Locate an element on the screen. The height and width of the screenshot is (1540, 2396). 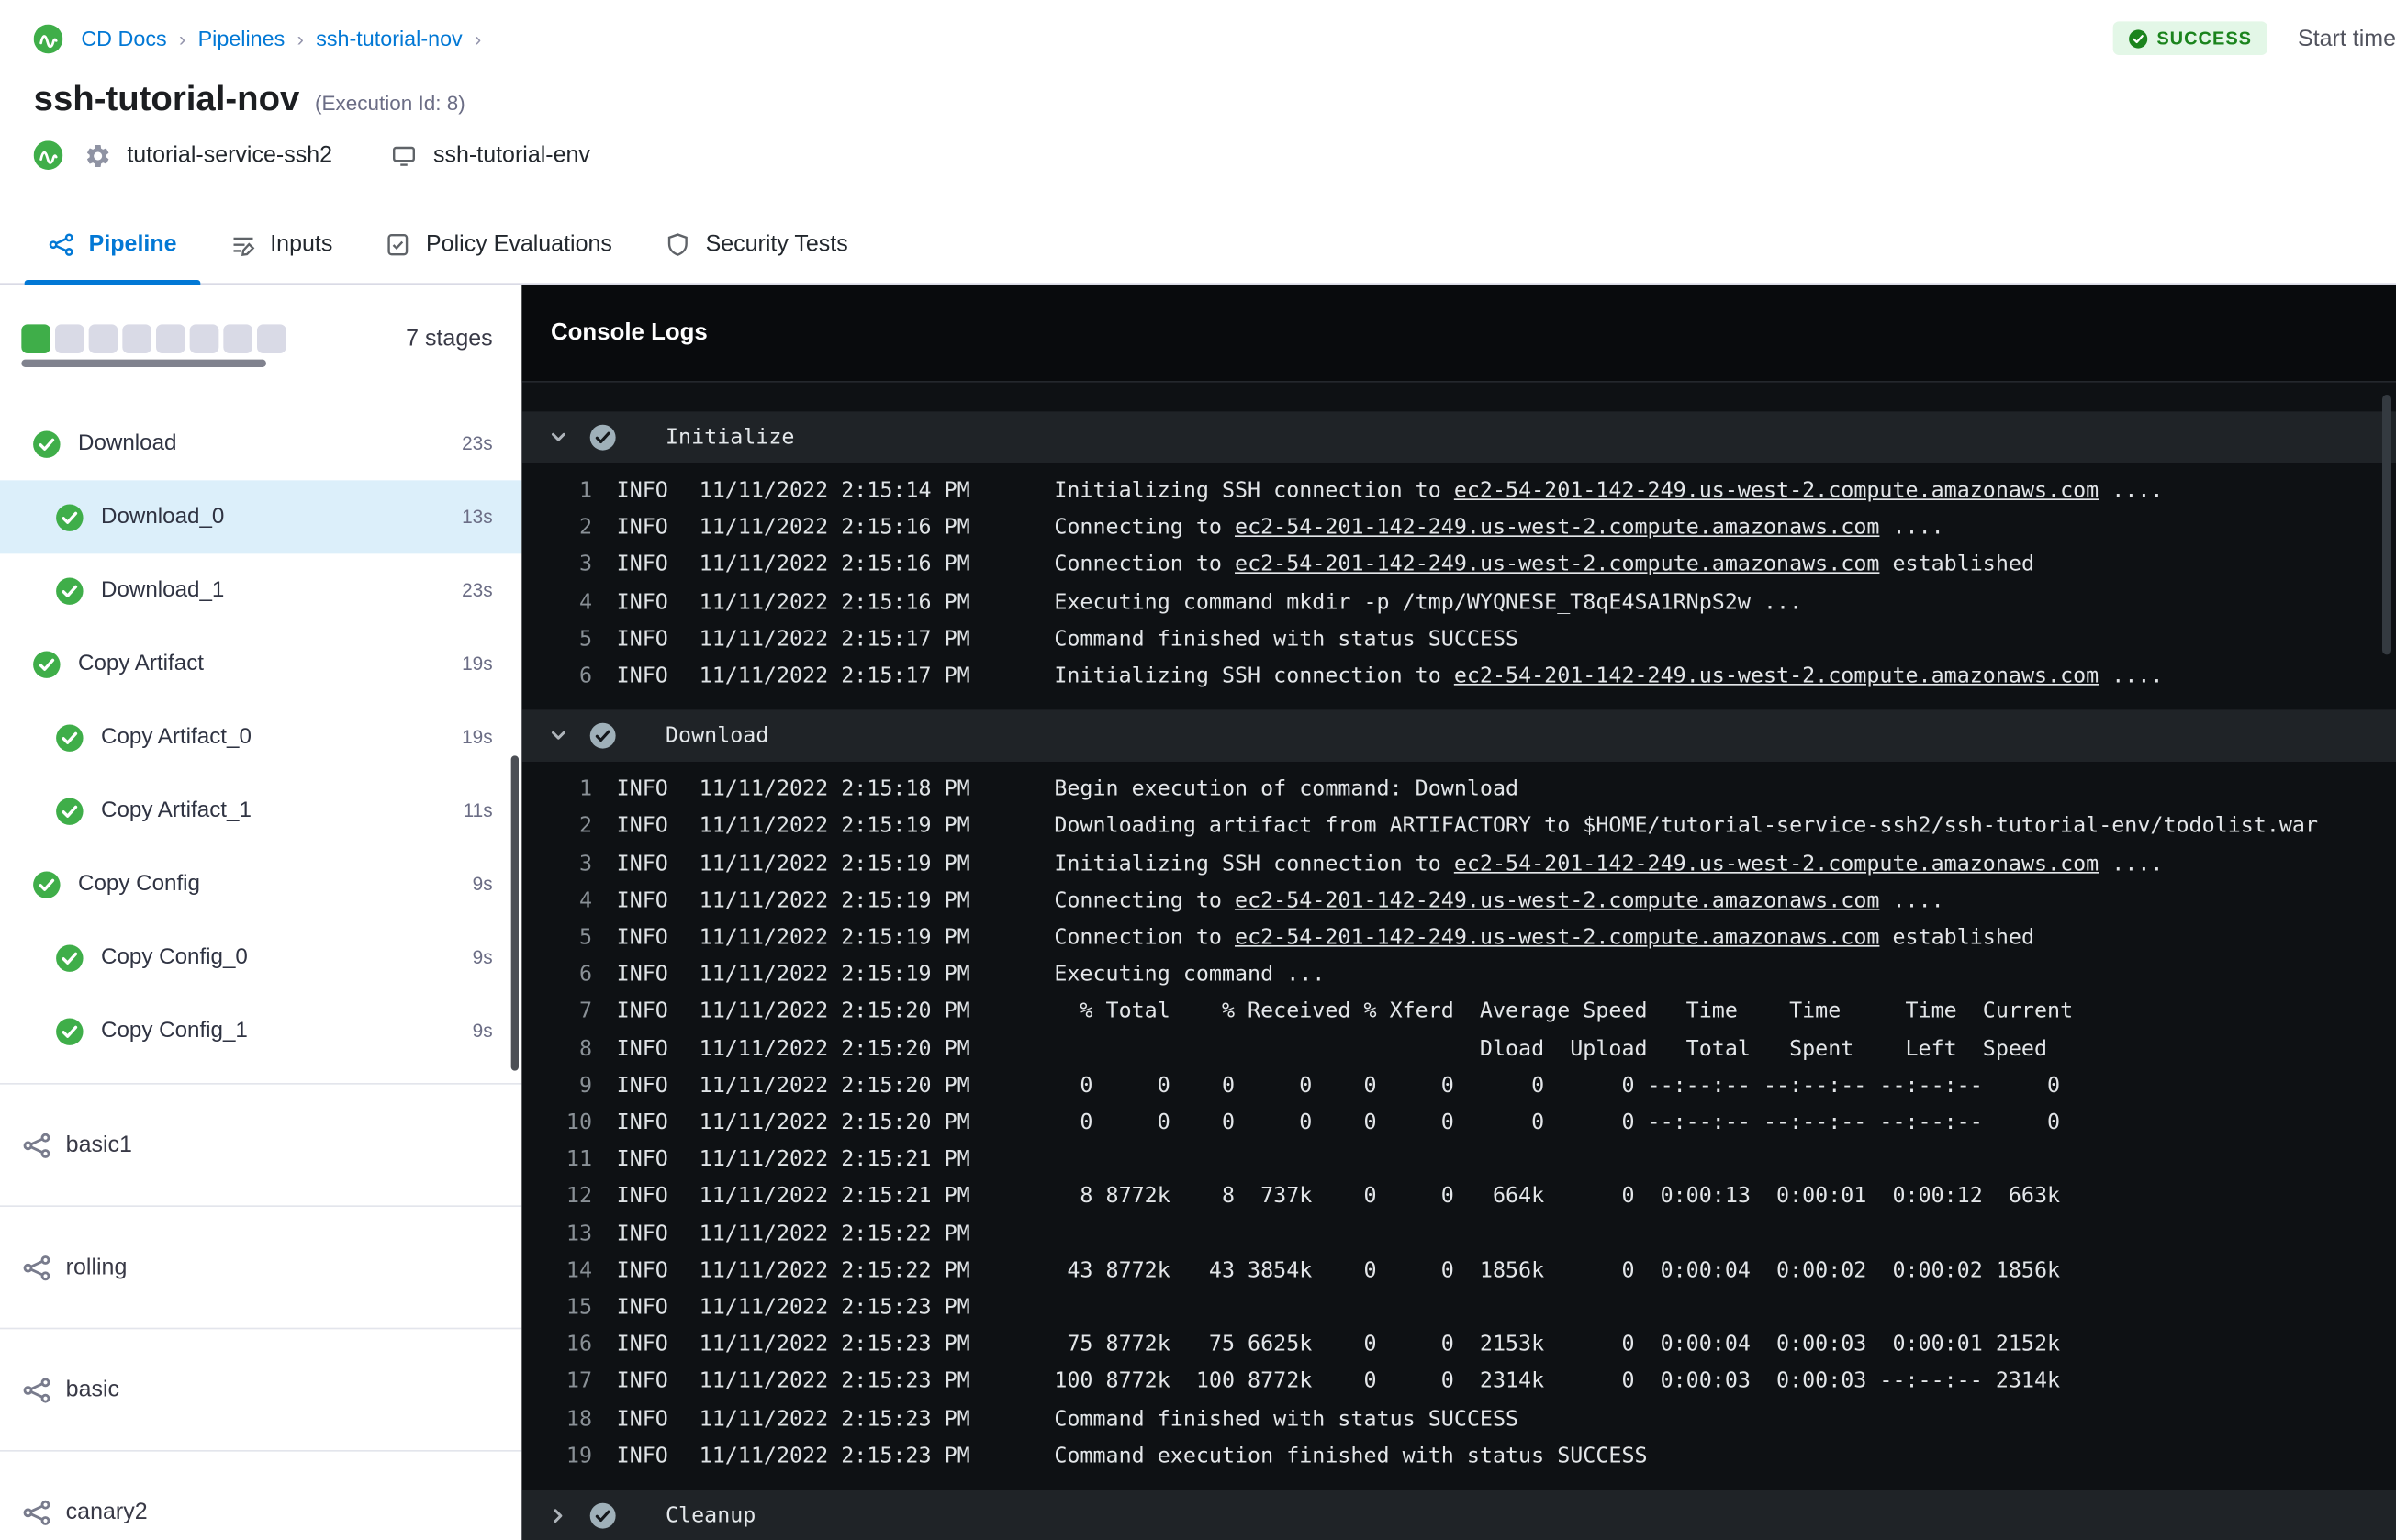
stage-item-copy-artifact-0: Copy Artifact_0 19s is located at coordinates (260, 737).